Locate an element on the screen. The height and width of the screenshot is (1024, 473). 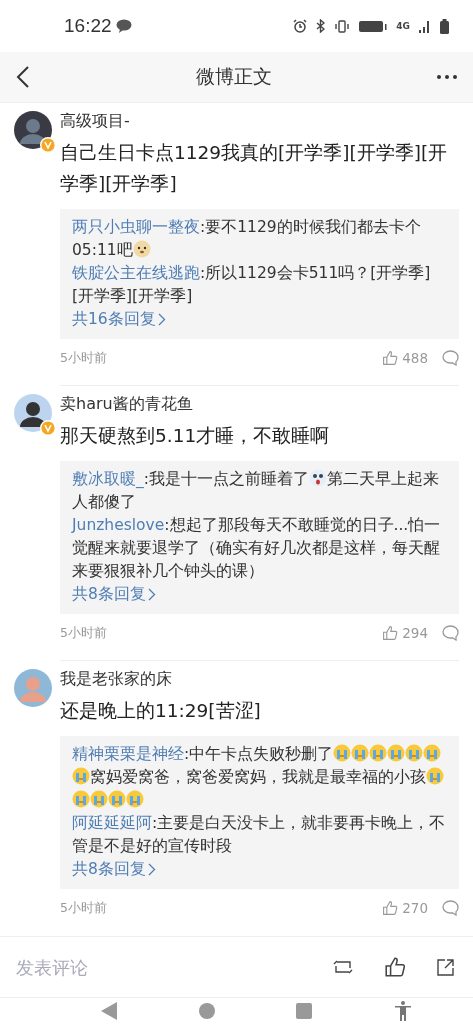
comment-input: 发表评论 is located at coordinates (158, 967).